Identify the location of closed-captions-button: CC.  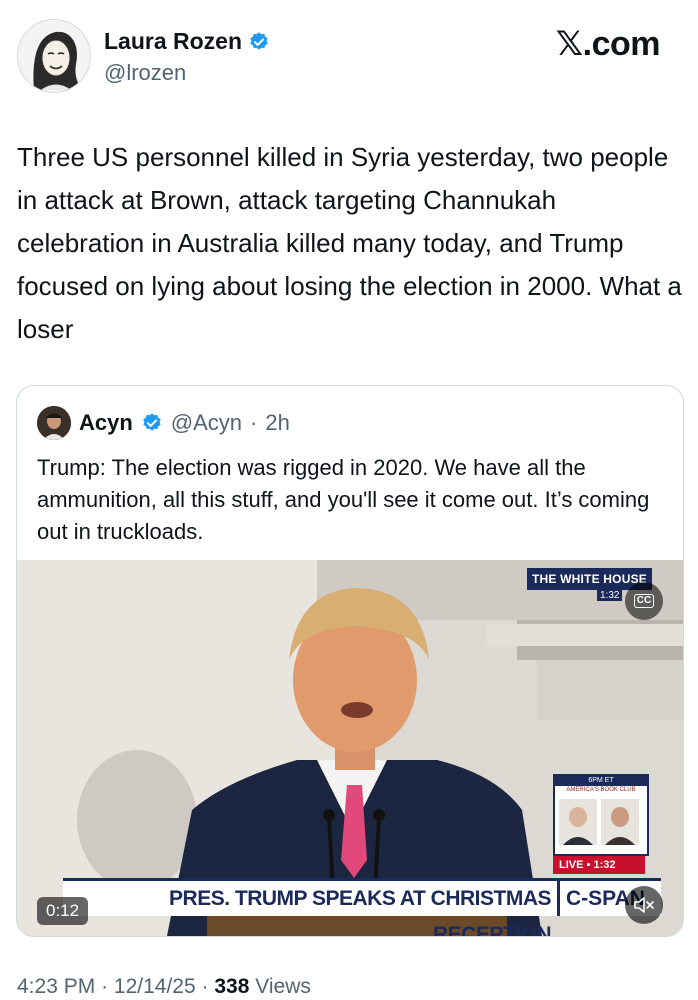
(644, 601).